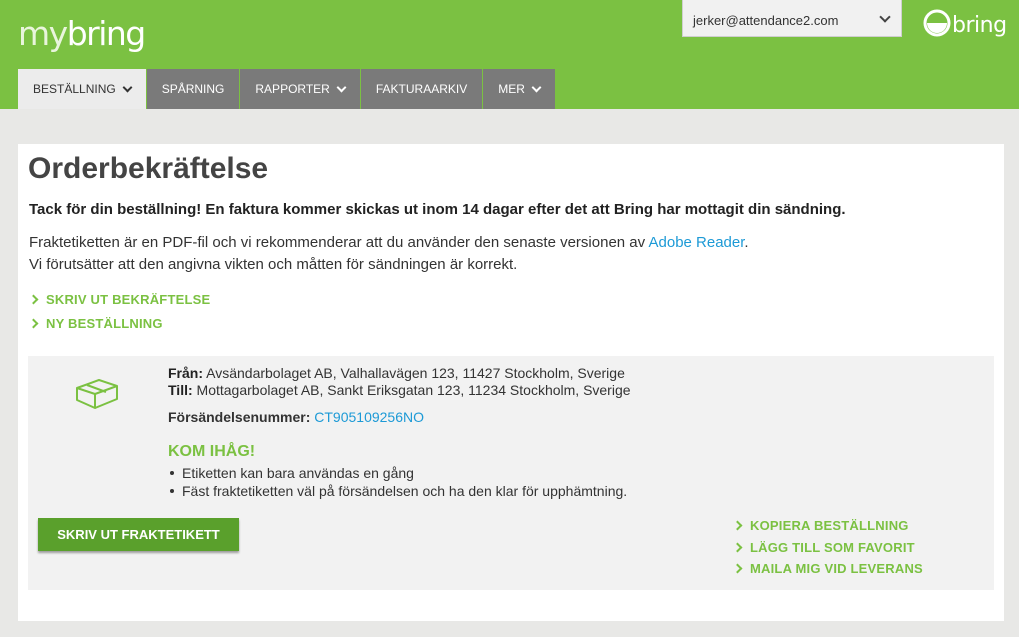  I want to click on nav-item-sparning: SPÅRNING, so click(193, 89).